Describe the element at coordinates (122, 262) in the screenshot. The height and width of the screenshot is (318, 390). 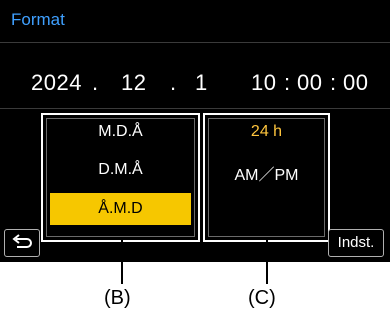
I see `callout-b-leader` at that location.